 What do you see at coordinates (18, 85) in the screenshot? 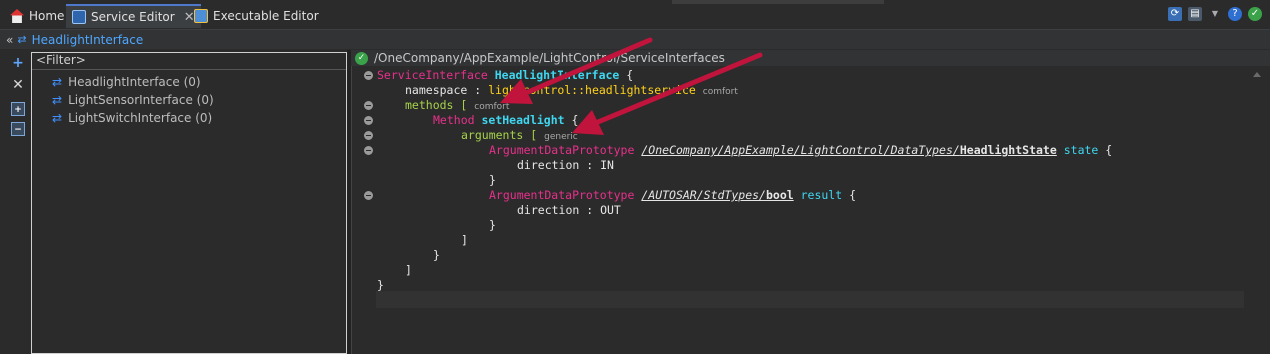
I see `delete-icon: ✕` at bounding box center [18, 85].